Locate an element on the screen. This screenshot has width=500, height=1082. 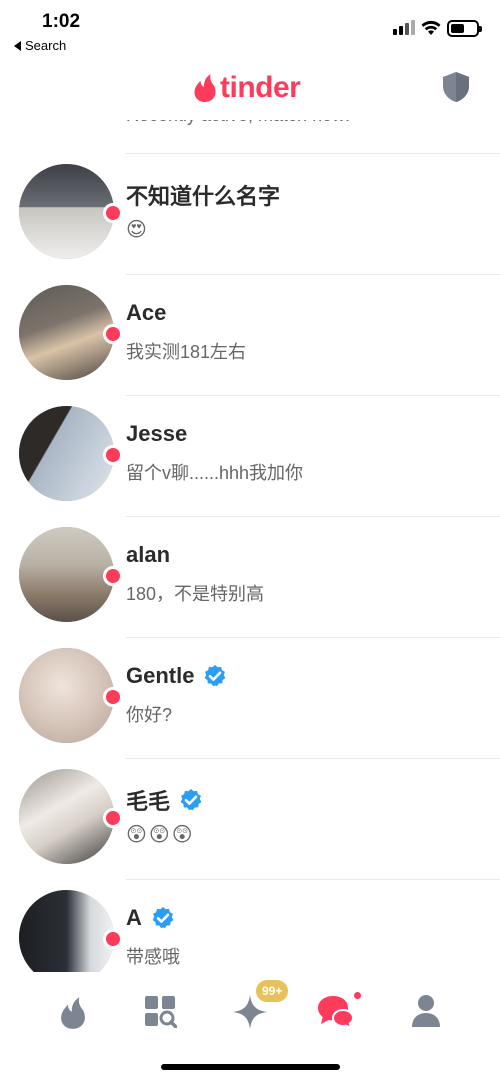
match-name: alan is located at coordinates (148, 555).